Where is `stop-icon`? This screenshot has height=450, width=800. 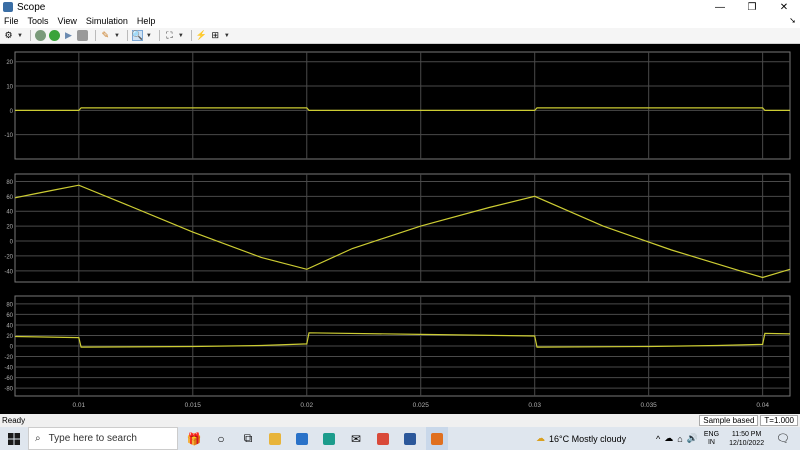
stop-icon is located at coordinates (82, 35).